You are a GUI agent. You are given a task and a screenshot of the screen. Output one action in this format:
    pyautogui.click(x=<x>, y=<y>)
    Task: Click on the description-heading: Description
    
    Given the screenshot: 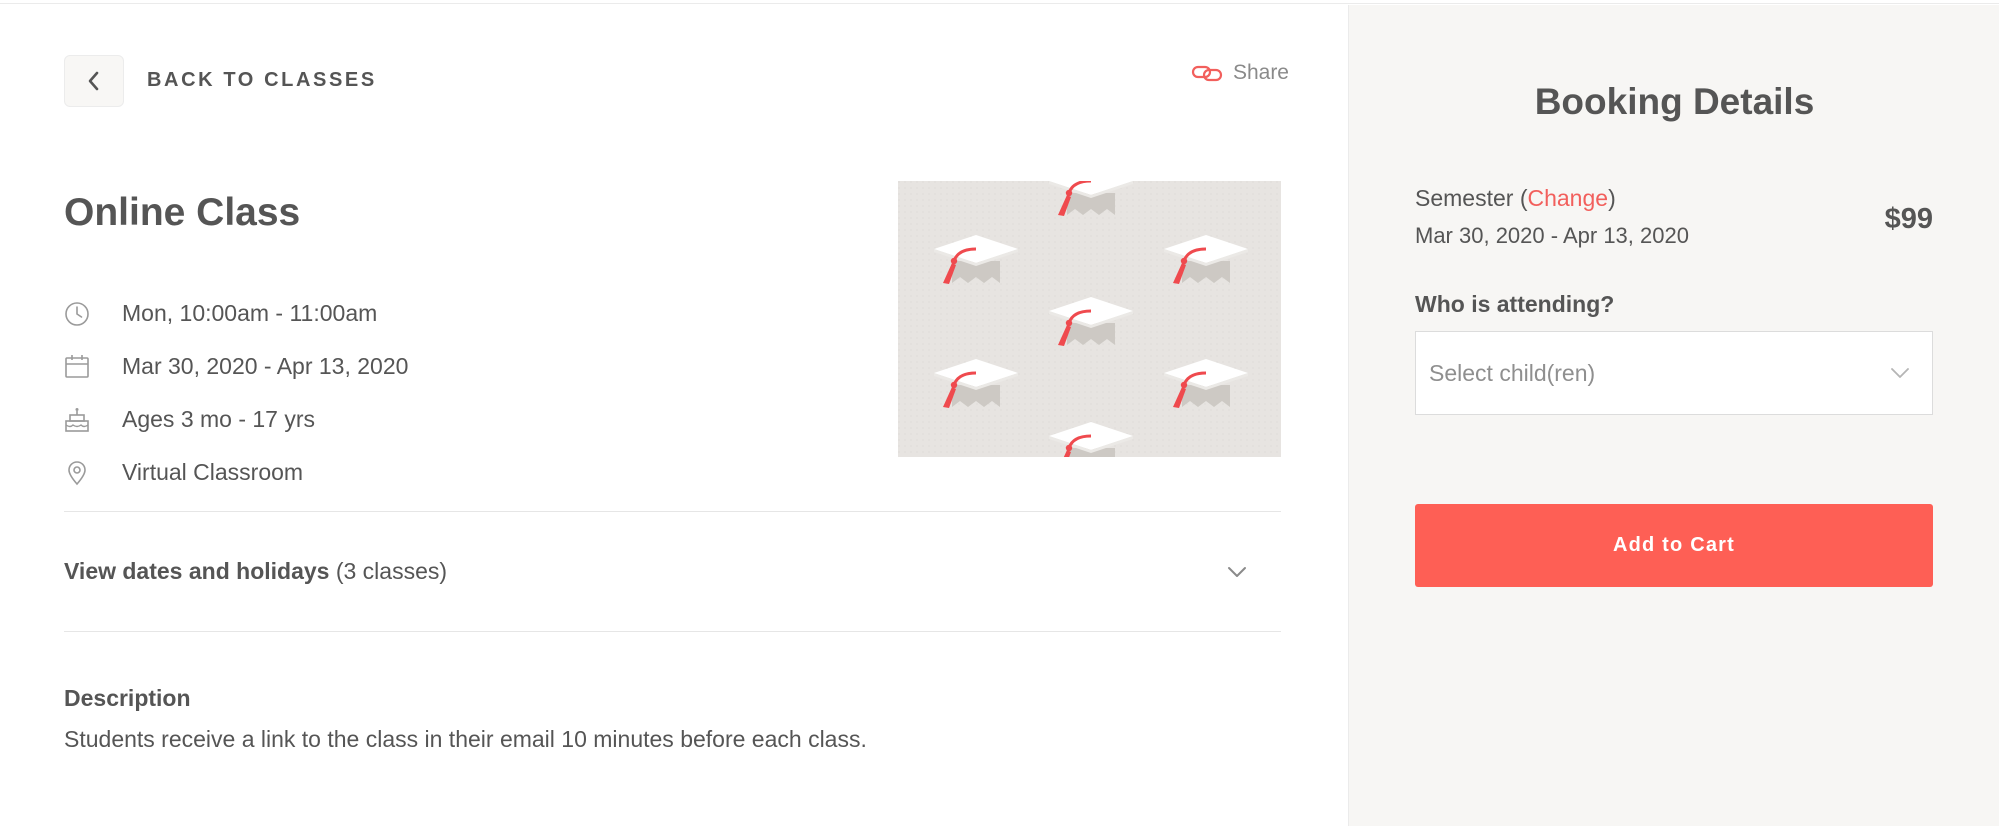 What is the action you would take?
    pyautogui.click(x=127, y=698)
    